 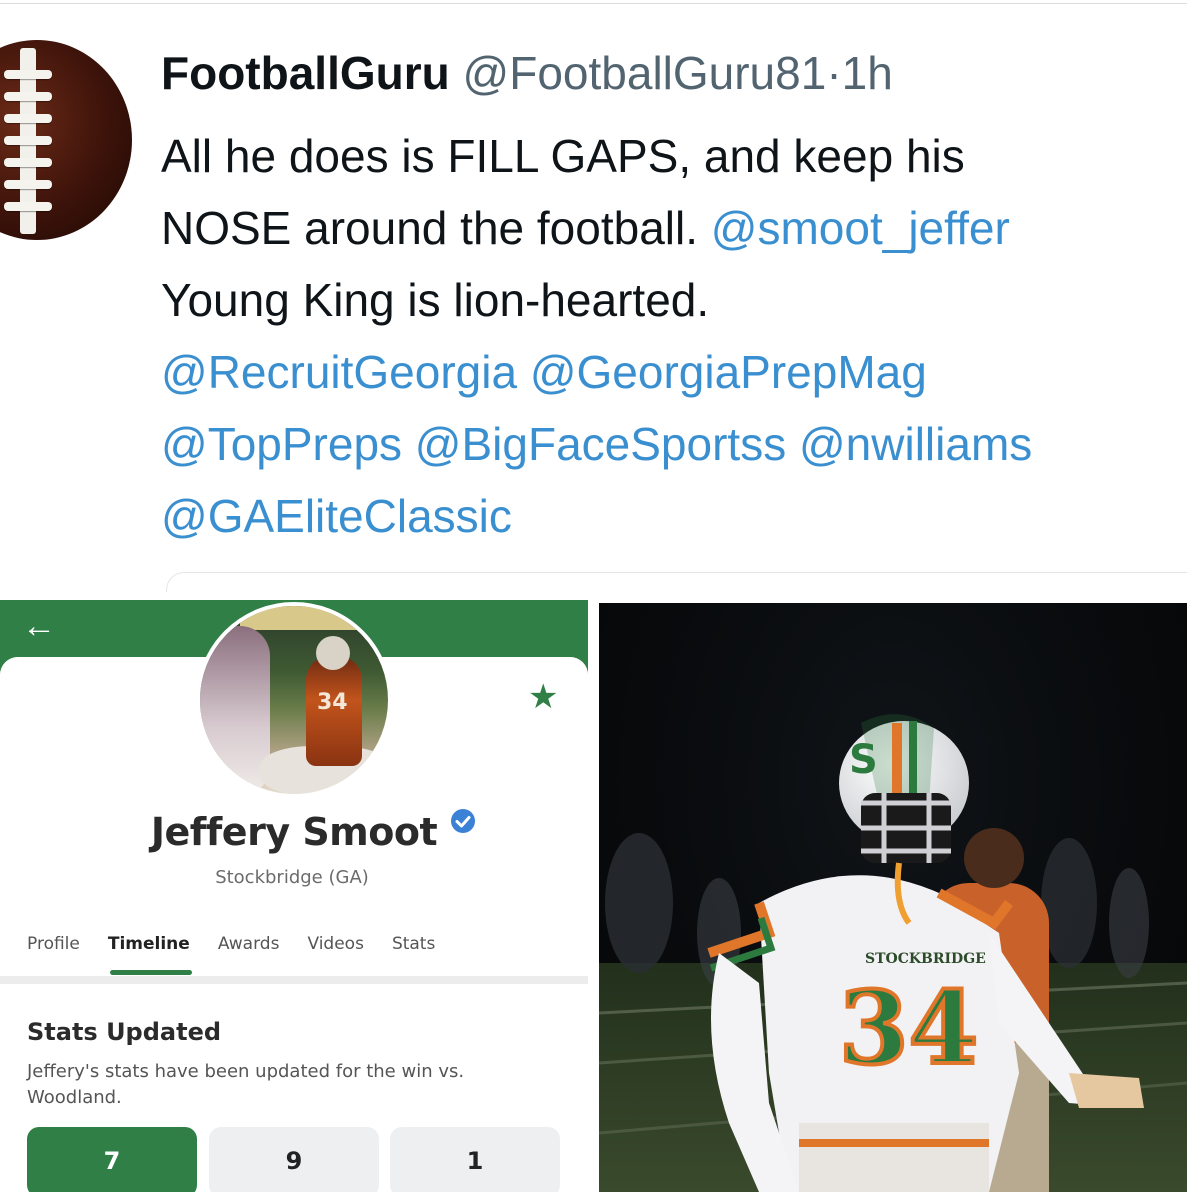 I want to click on stat-box: 1, so click(x=475, y=1159).